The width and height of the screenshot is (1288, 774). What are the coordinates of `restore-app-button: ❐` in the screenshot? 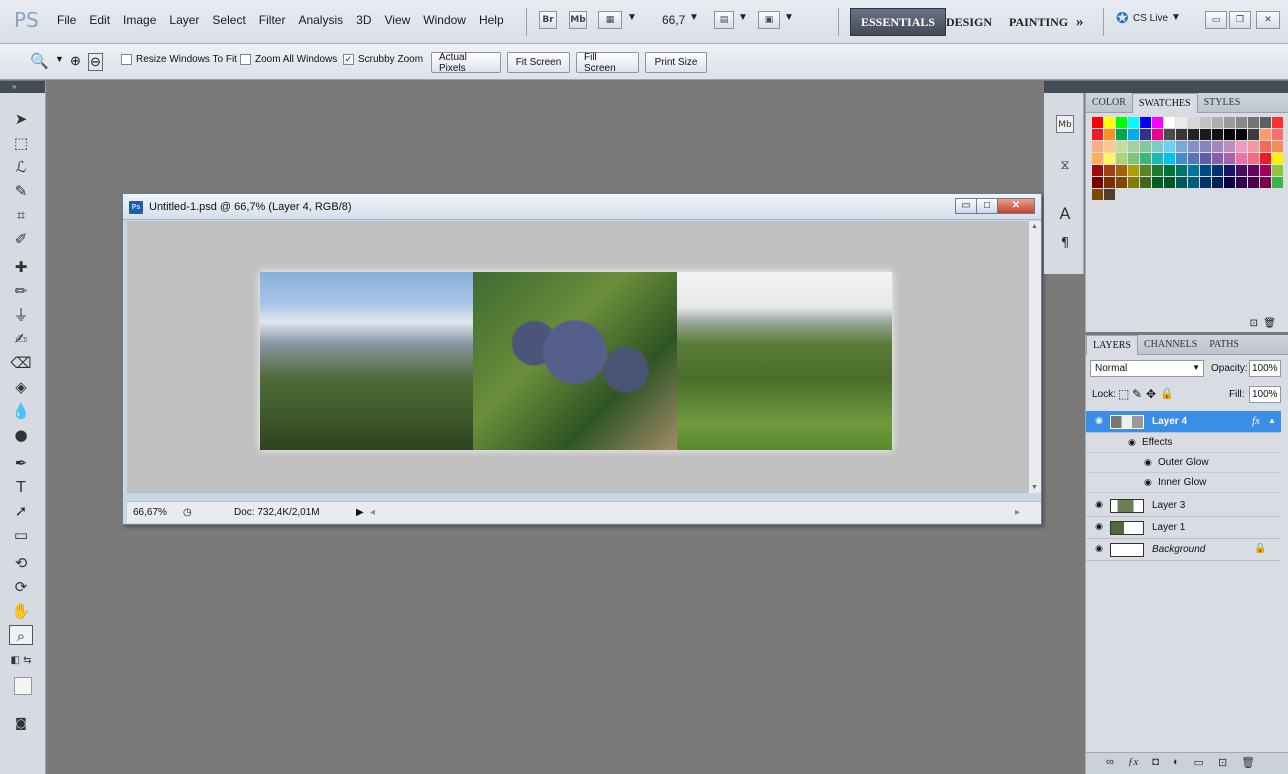 It's located at (1240, 20).